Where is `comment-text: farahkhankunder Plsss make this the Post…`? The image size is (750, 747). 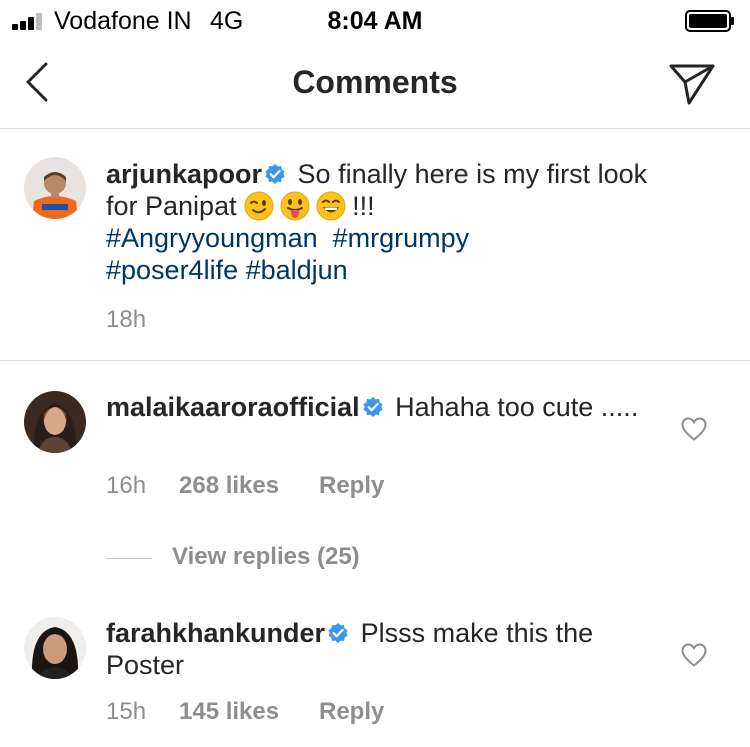 comment-text: farahkhankunder Plsss make this the Post… is located at coordinates (386, 649).